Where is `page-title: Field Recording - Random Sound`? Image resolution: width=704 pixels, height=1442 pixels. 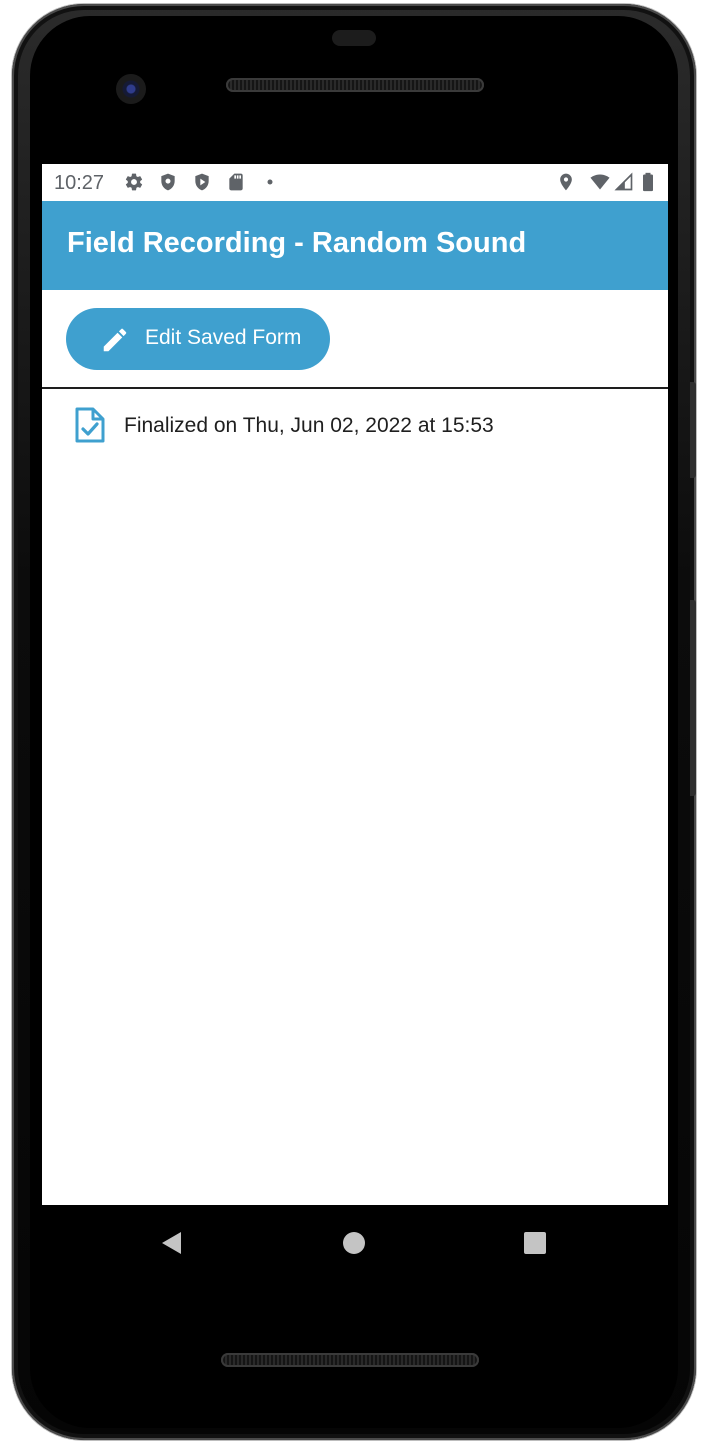
page-title: Field Recording - Random Sound is located at coordinates (297, 243).